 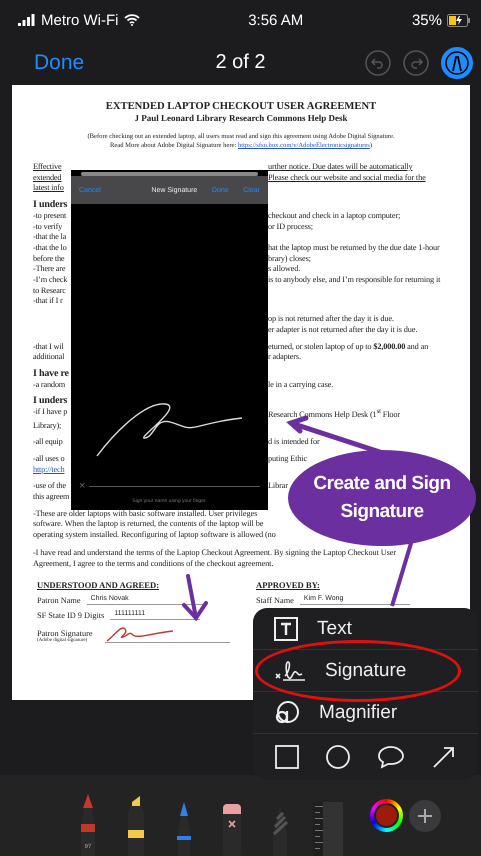 What do you see at coordinates (334, 216) in the screenshot?
I see `document-text: checkout and check in a laptop computer;` at bounding box center [334, 216].